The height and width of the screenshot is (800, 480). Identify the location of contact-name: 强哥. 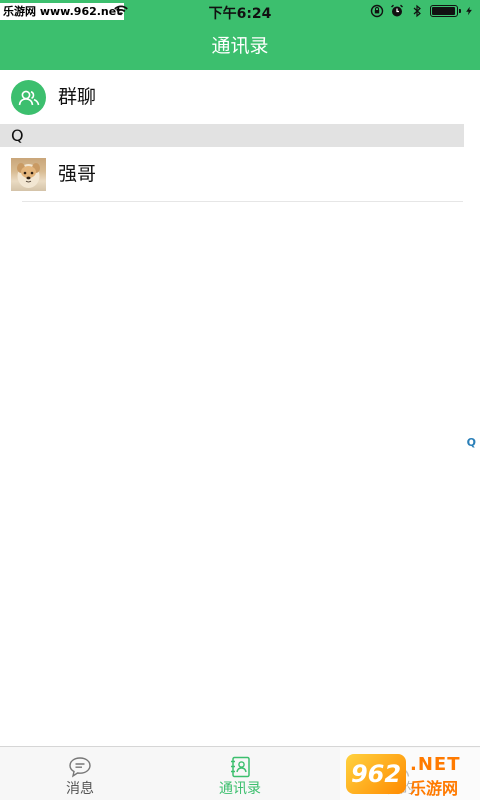
(77, 174).